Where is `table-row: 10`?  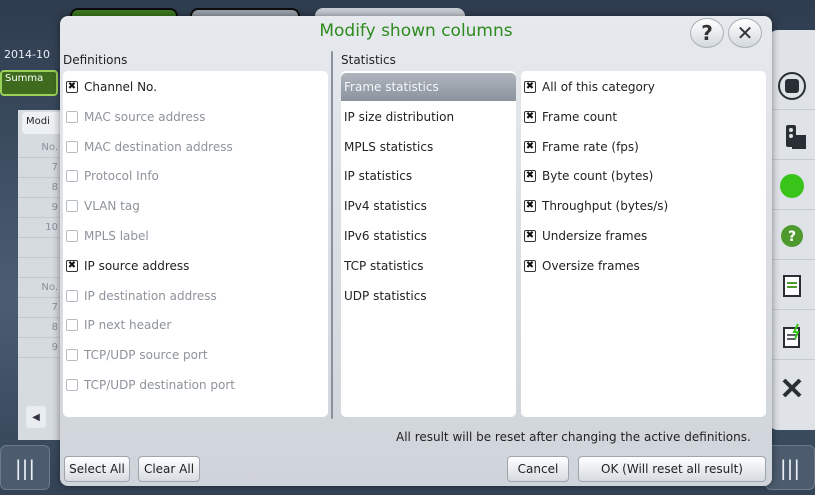
table-row: 10 is located at coordinates (40, 228).